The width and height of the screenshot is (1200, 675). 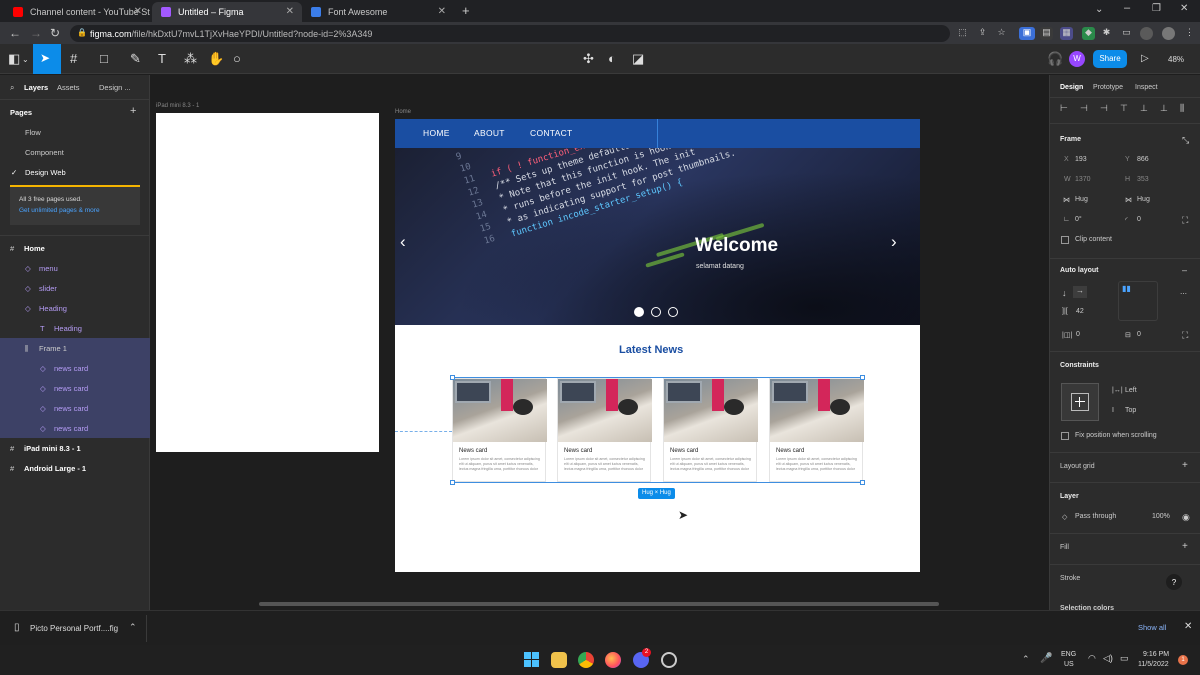 I want to click on back-icon: ←, so click(x=15, y=33).